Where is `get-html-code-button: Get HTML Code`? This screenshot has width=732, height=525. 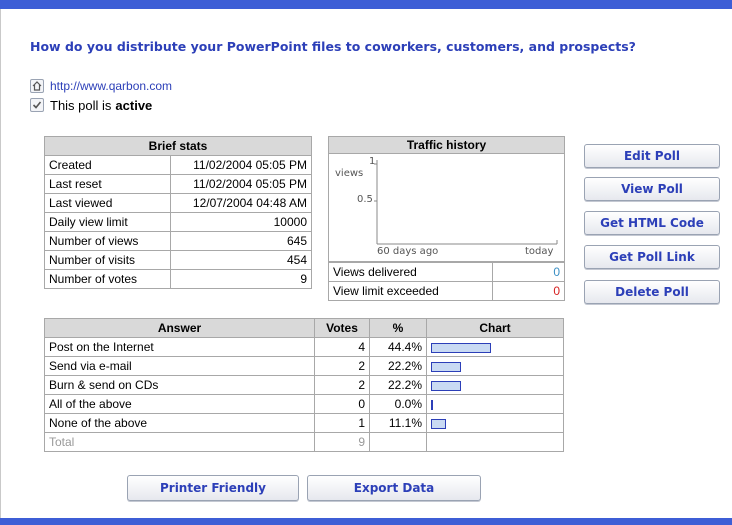 get-html-code-button: Get HTML Code is located at coordinates (652, 223).